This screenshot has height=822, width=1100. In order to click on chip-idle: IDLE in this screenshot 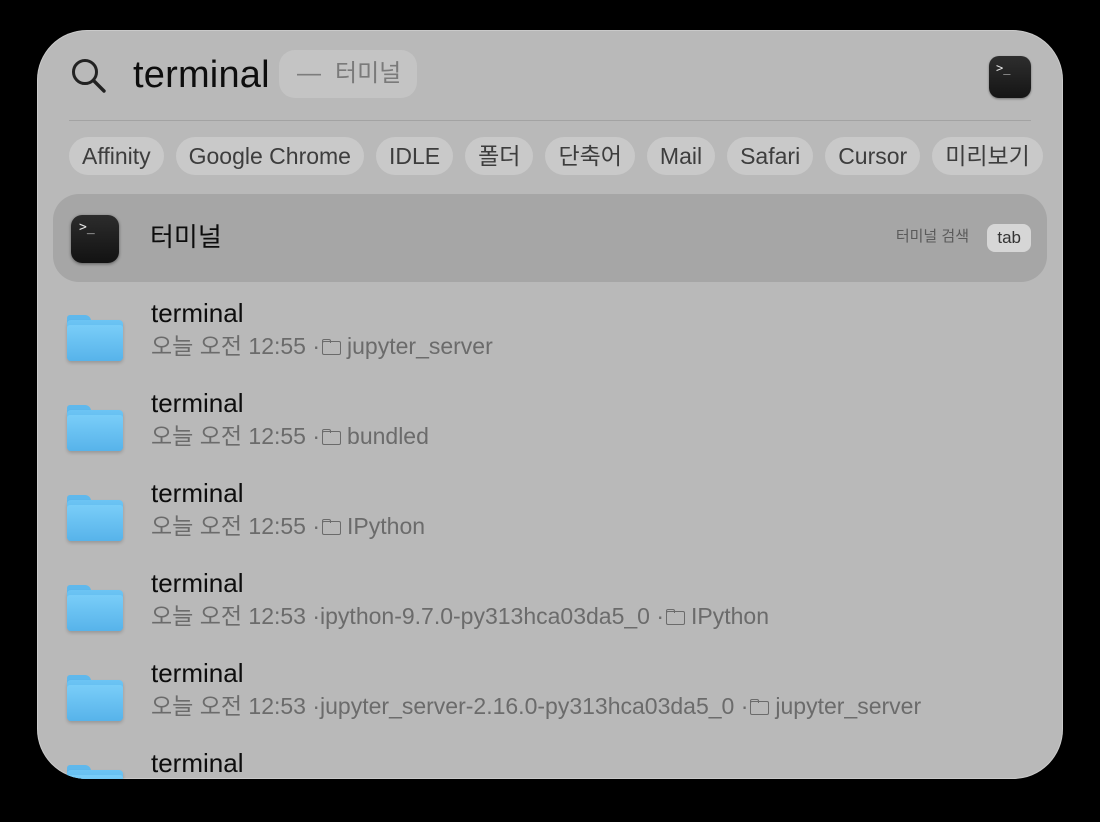, I will do `click(414, 156)`.